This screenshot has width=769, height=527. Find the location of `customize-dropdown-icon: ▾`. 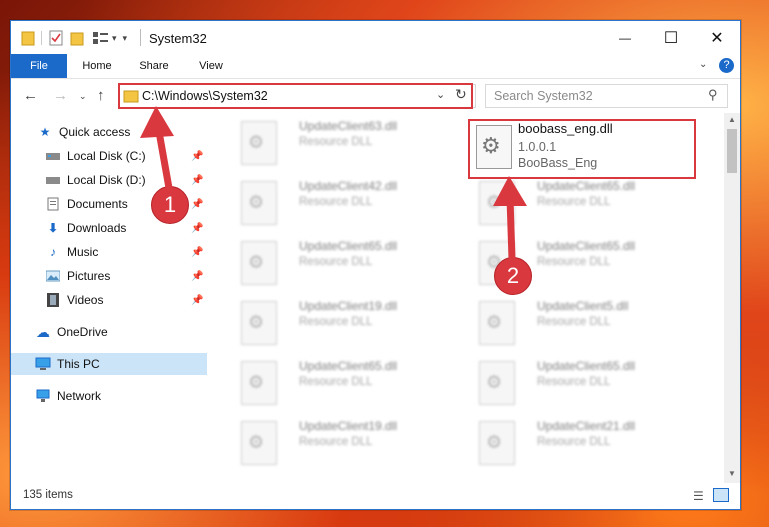

customize-dropdown-icon: ▾ is located at coordinates (114, 38).